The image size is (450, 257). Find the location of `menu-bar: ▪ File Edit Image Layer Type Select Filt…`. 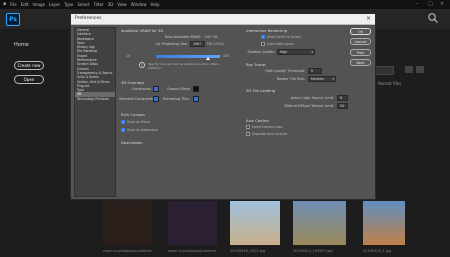

menu-bar: ▪ File Edit Image Layer Type Select Filt… is located at coordinates (225, 4).